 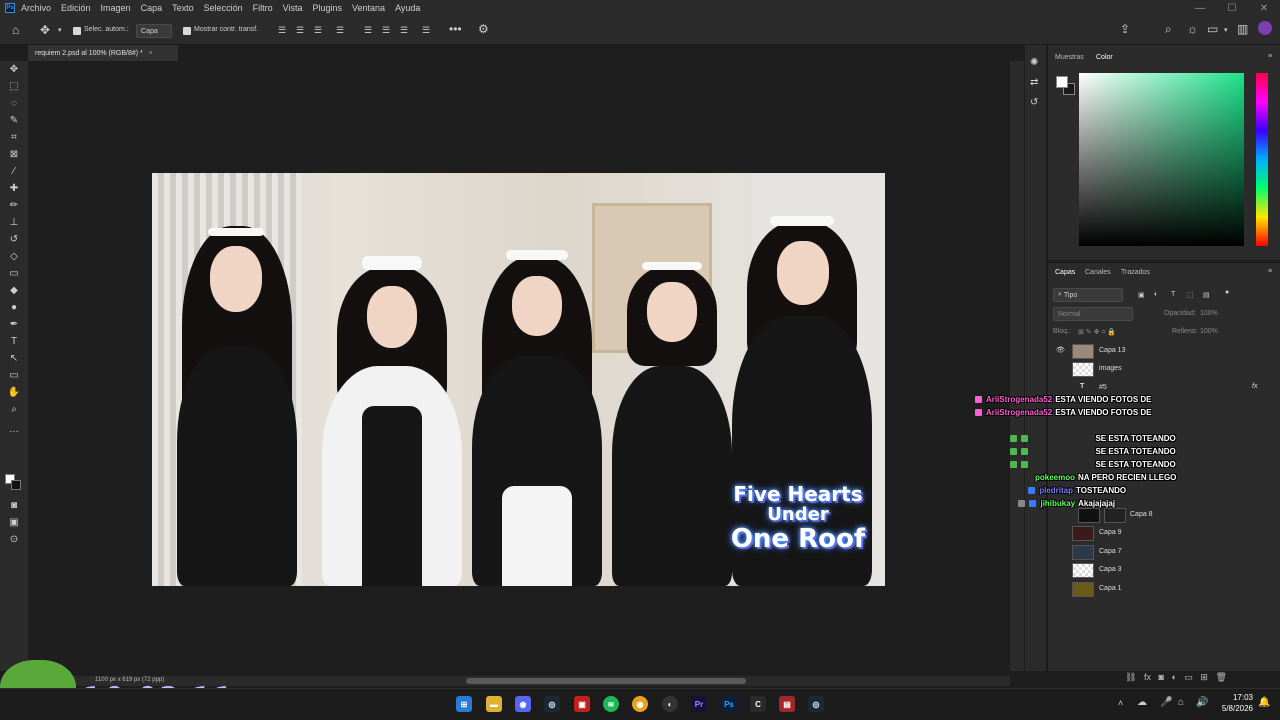 I want to click on horizontal-scroll-thumb, so click(x=606, y=681).